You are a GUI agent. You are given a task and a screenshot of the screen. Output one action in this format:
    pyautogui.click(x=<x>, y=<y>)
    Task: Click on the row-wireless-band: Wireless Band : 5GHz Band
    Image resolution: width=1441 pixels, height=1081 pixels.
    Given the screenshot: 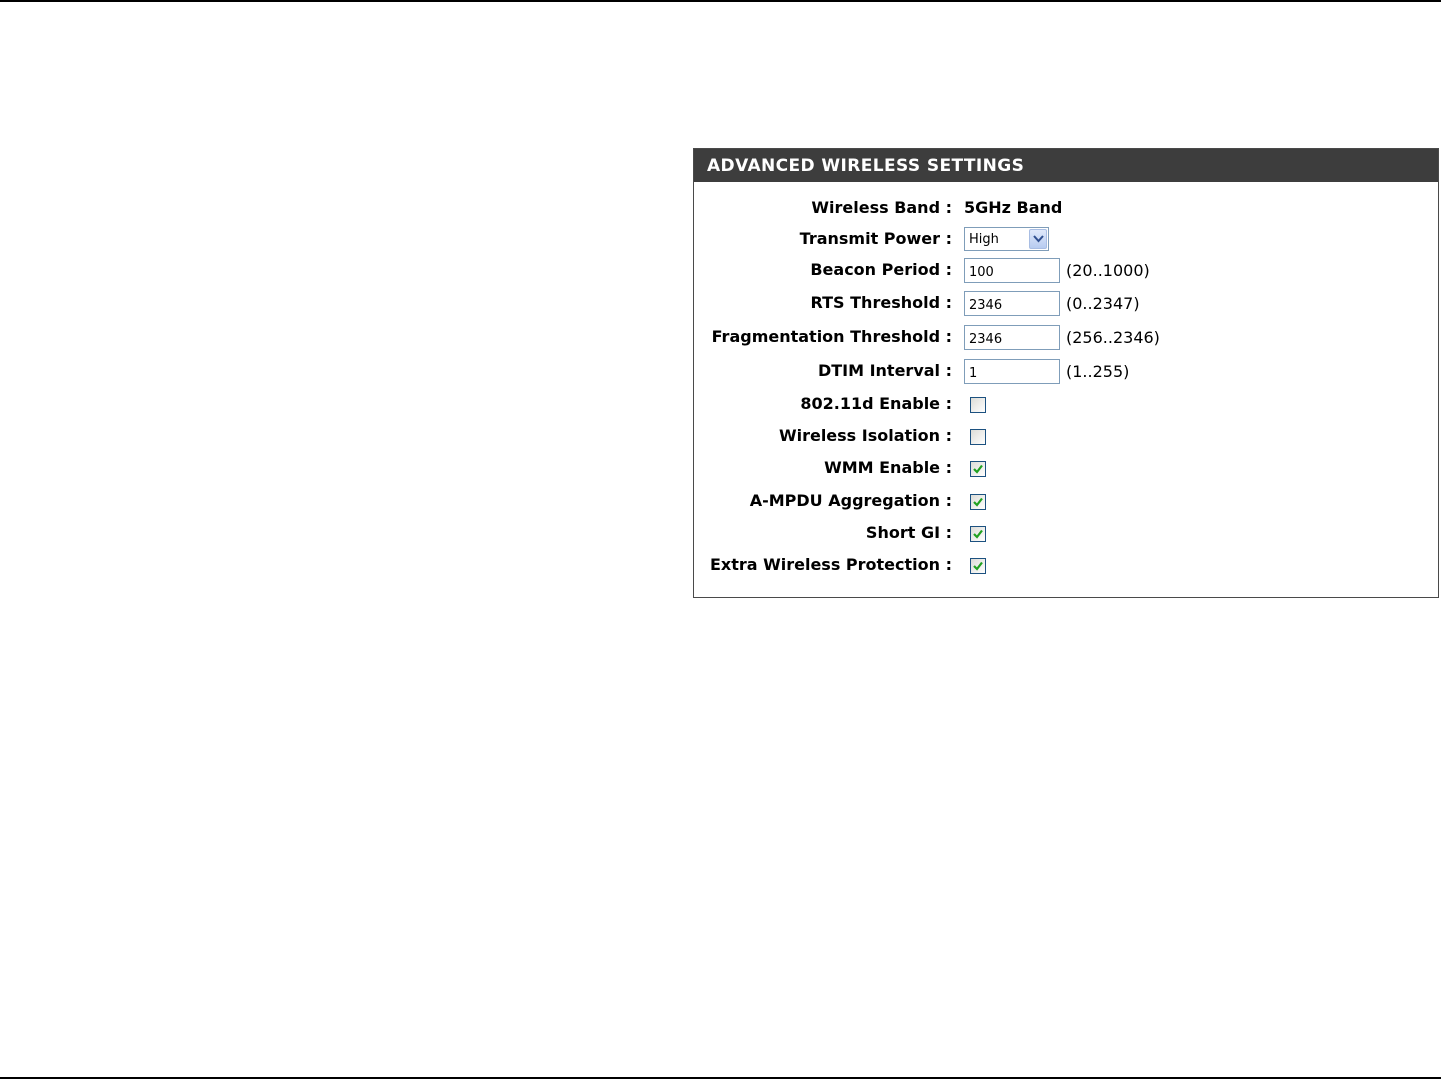 What is the action you would take?
    pyautogui.click(x=1066, y=208)
    